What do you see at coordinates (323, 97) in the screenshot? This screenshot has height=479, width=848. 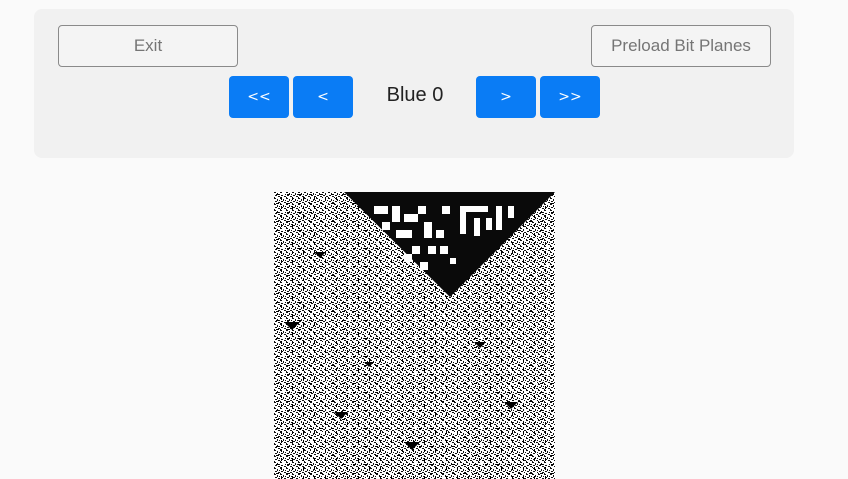 I see `previous-plane-button: <` at bounding box center [323, 97].